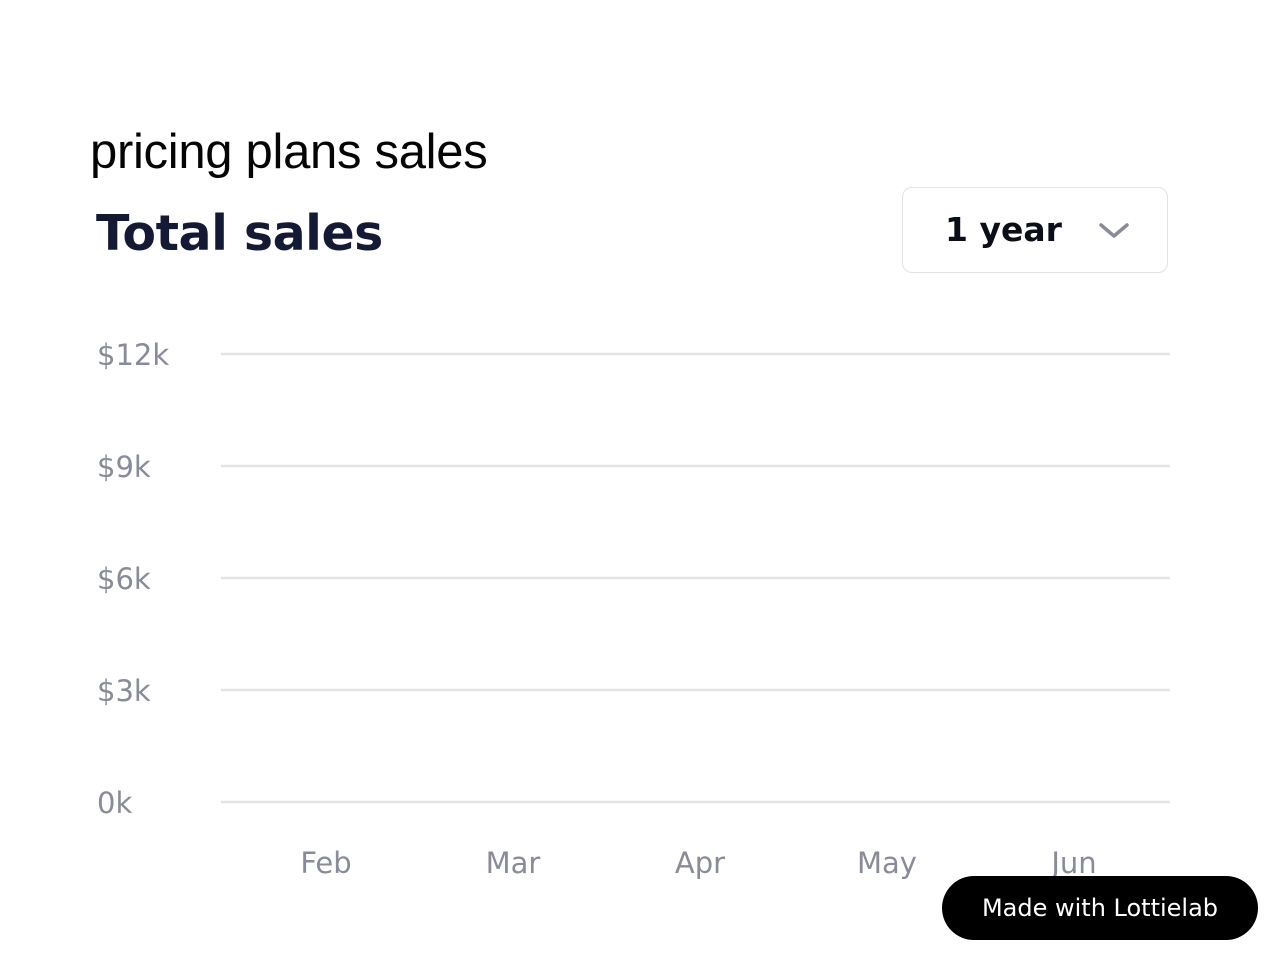  What do you see at coordinates (325, 863) in the screenshot?
I see `x-tick-label: Feb` at bounding box center [325, 863].